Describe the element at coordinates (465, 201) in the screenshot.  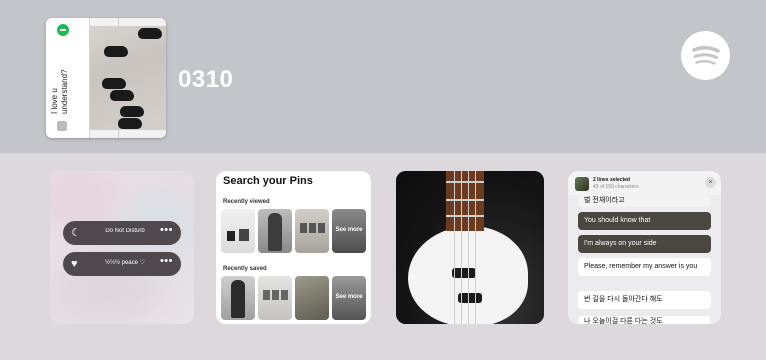
I see `guitar-neck` at that location.